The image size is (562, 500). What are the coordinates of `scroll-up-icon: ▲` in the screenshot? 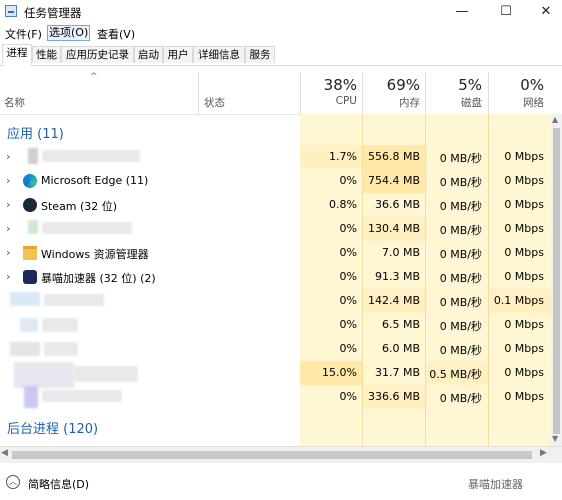 It's located at (555, 119).